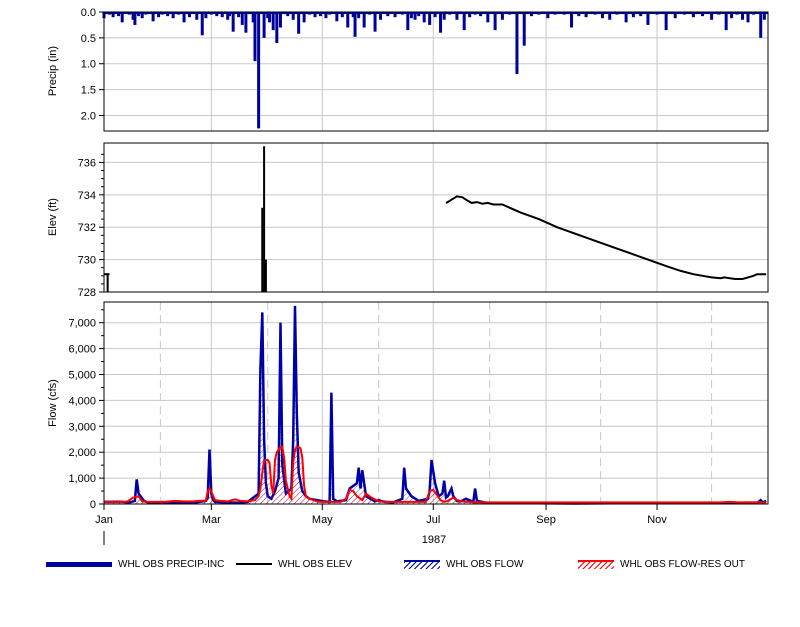  Describe the element at coordinates (87, 196) in the screenshot. I see `elev-ytick-label: 734` at that location.